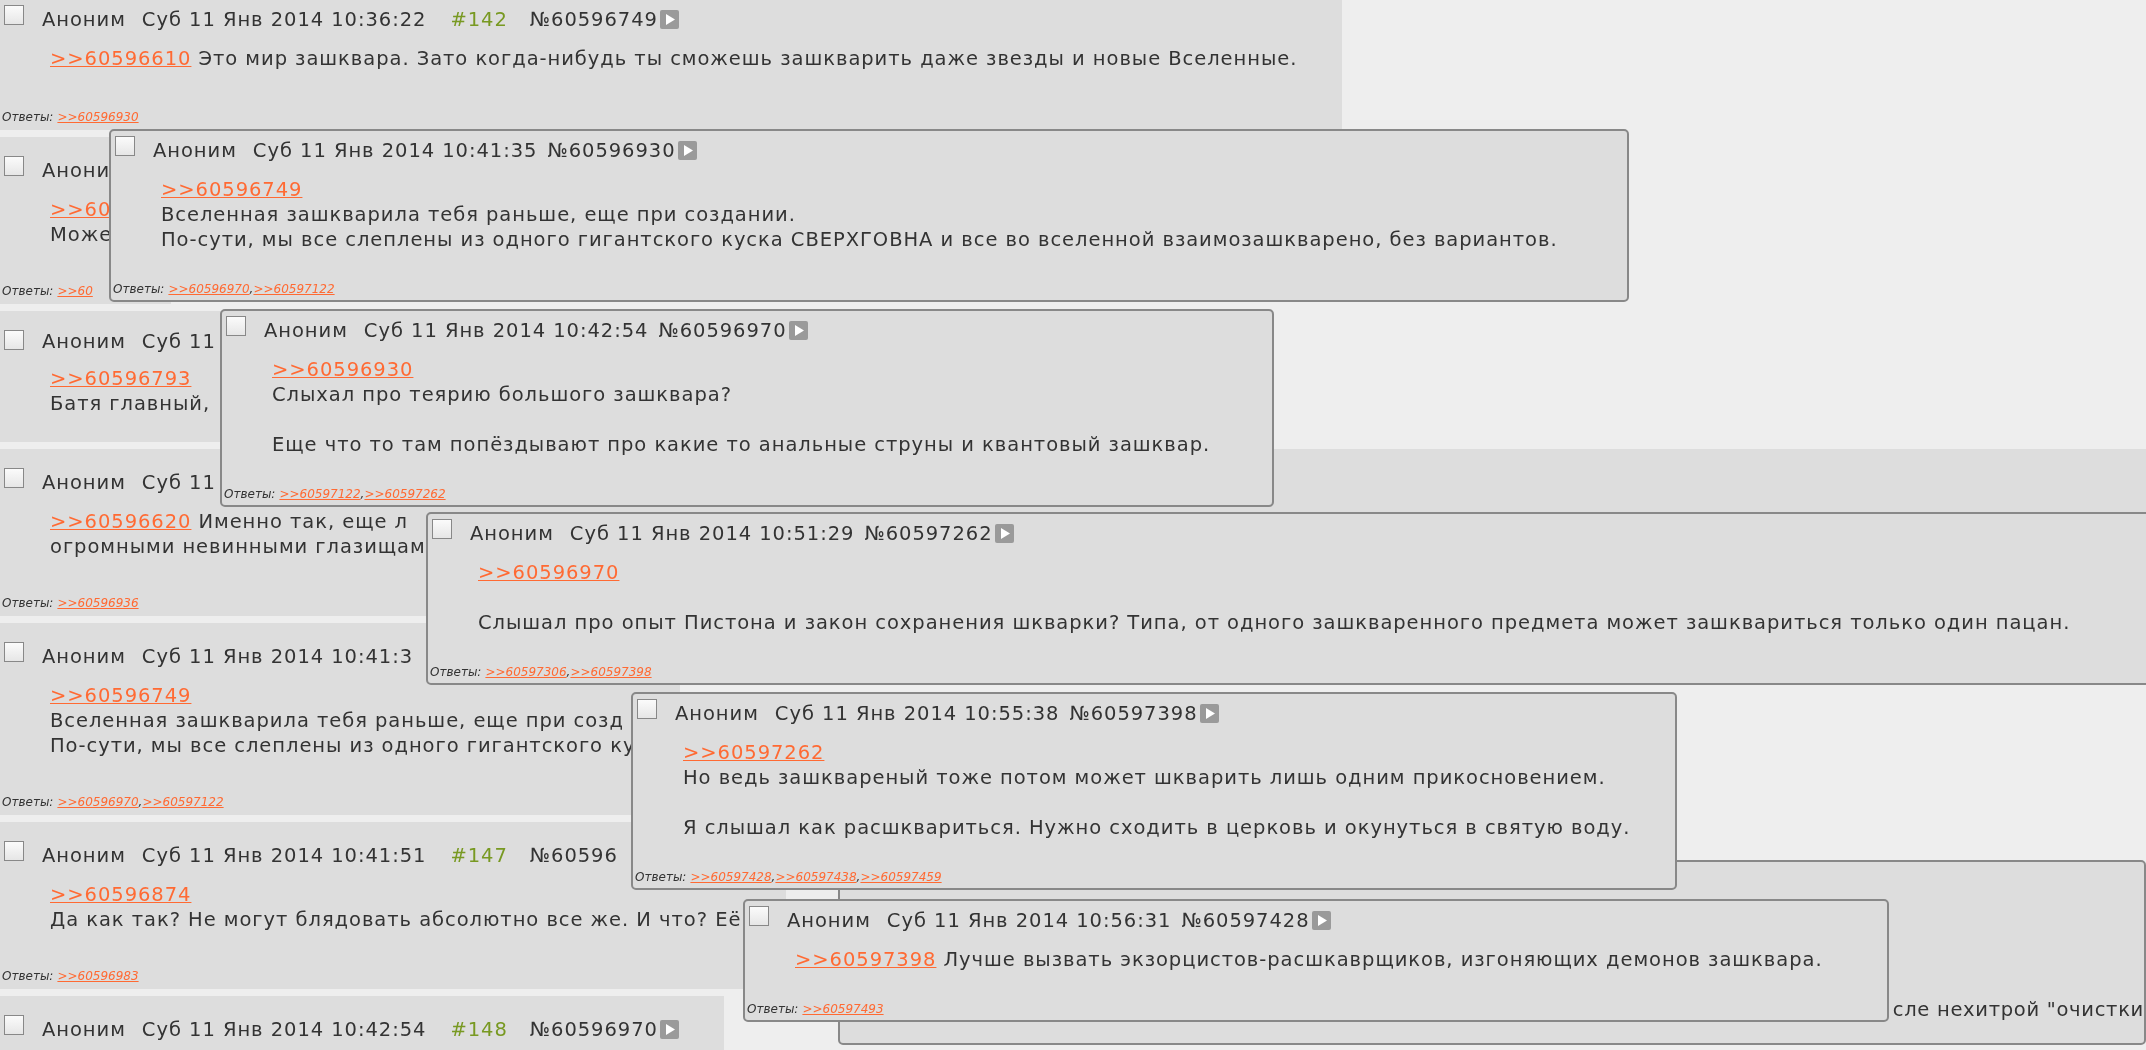  What do you see at coordinates (405, 494) in the screenshot?
I see `reply-link: >>60597262` at bounding box center [405, 494].